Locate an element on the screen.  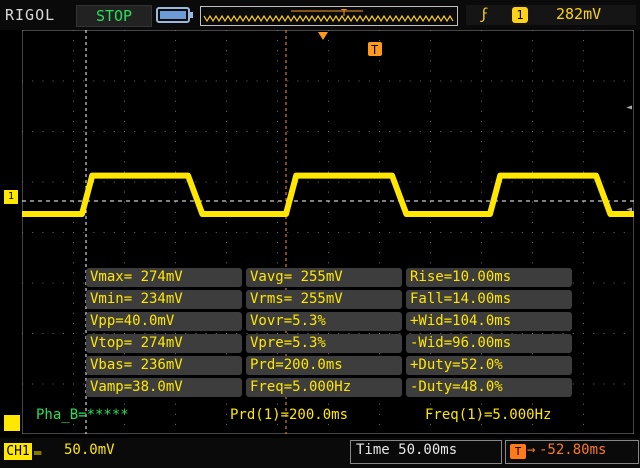
meas-cell: Vtop= 274mV is located at coordinates (164, 343).